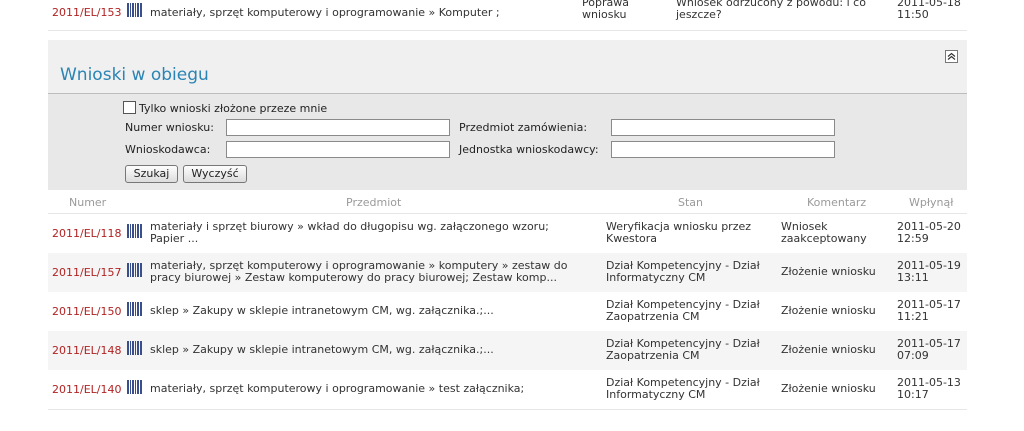 This screenshot has height=431, width=1024. What do you see at coordinates (931, 202) in the screenshot?
I see `col-header-received: Wpłynął` at bounding box center [931, 202].